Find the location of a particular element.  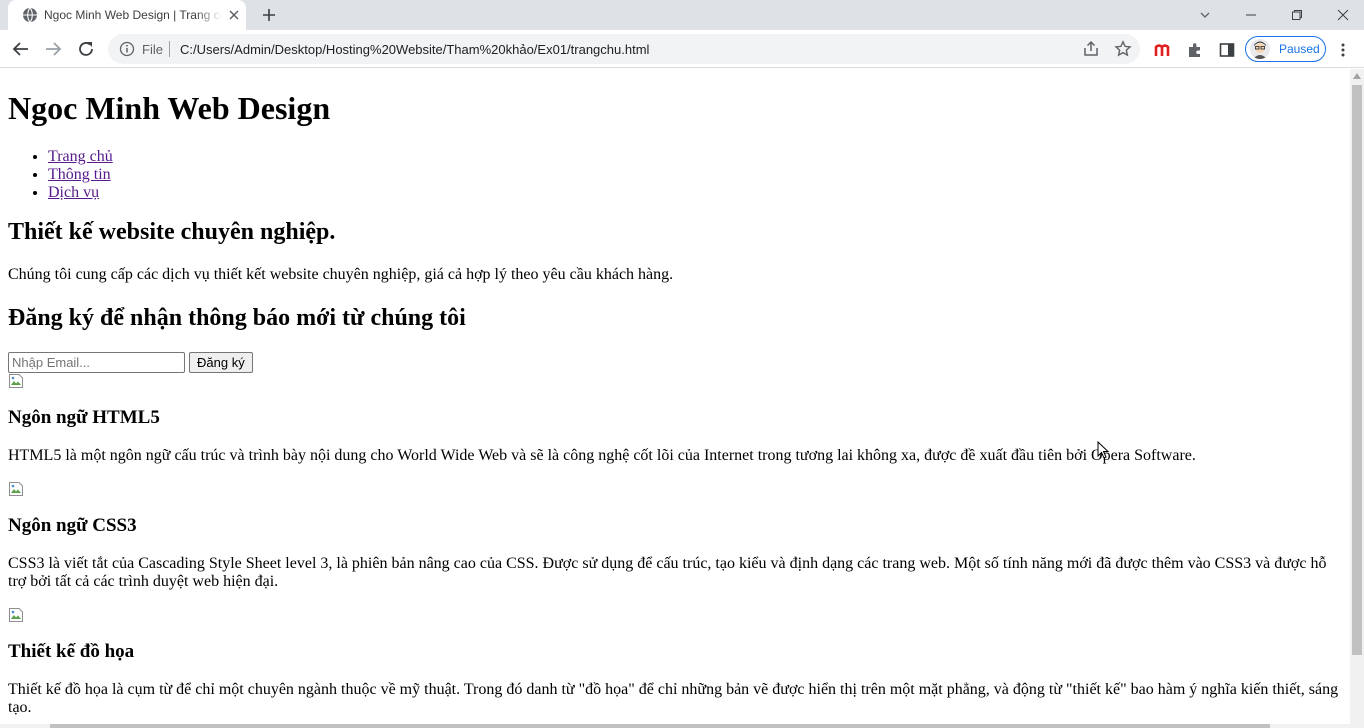

horizontal-scrollbar is located at coordinates (675, 726).